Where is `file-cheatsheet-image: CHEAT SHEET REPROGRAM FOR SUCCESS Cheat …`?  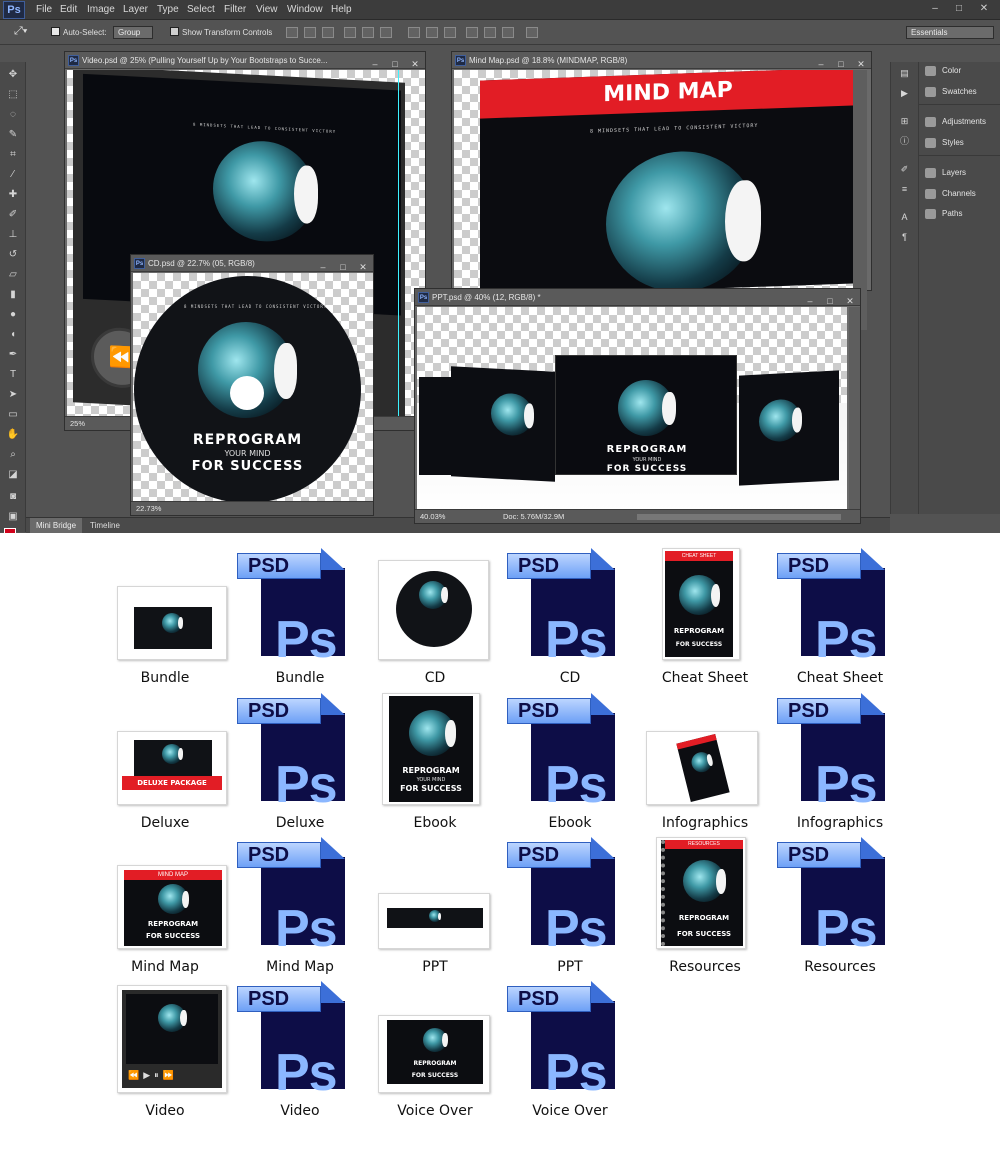 file-cheatsheet-image: CHEAT SHEET REPROGRAM FOR SUCCESS Cheat … is located at coordinates (705, 618).